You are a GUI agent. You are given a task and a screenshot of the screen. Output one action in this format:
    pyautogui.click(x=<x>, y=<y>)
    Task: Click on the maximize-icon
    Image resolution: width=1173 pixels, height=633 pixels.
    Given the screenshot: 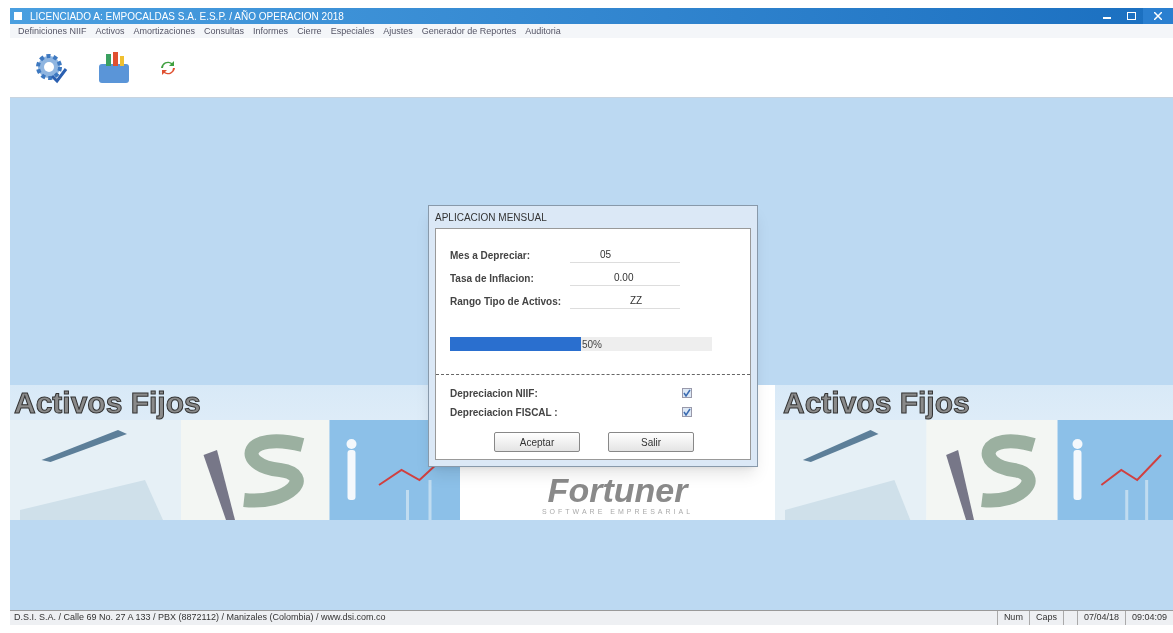 What is the action you would take?
    pyautogui.click(x=1131, y=16)
    